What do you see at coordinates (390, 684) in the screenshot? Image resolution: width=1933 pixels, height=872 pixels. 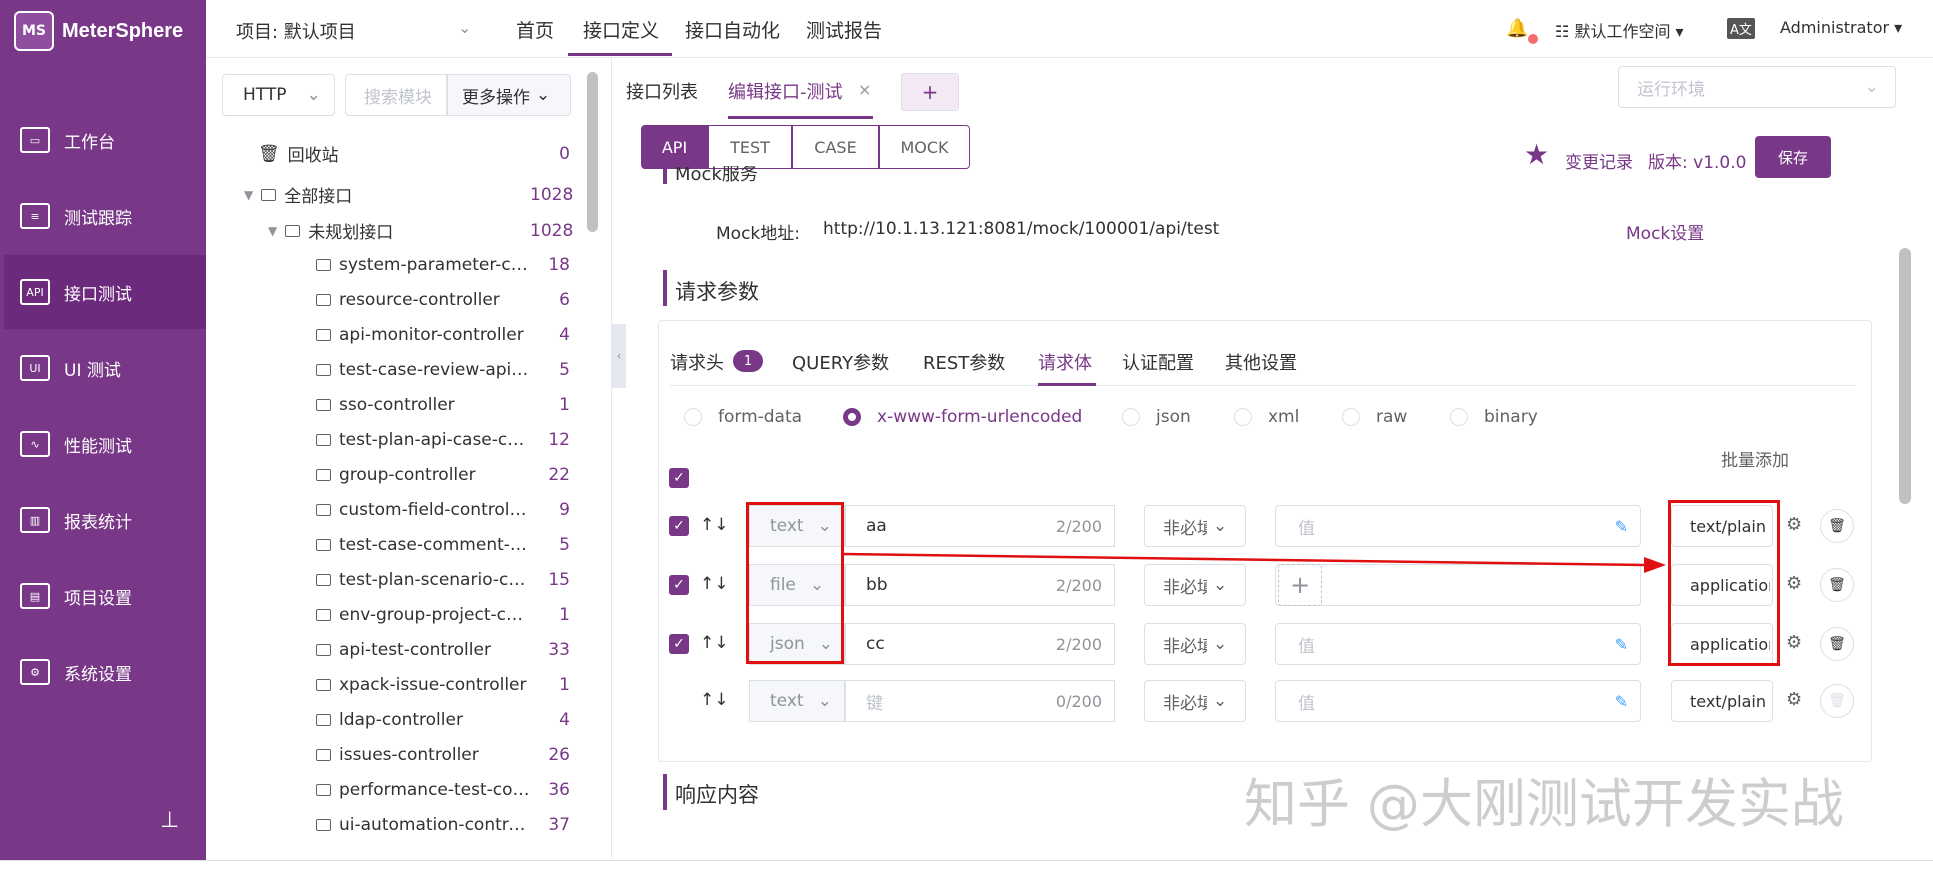 I see `tree-module-item: xpack-issue-controller 1` at bounding box center [390, 684].